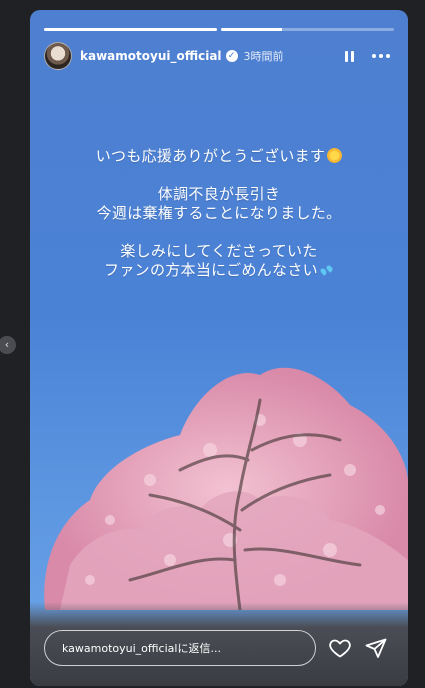 This screenshot has height=688, width=425. I want to click on avatar, so click(58, 56).